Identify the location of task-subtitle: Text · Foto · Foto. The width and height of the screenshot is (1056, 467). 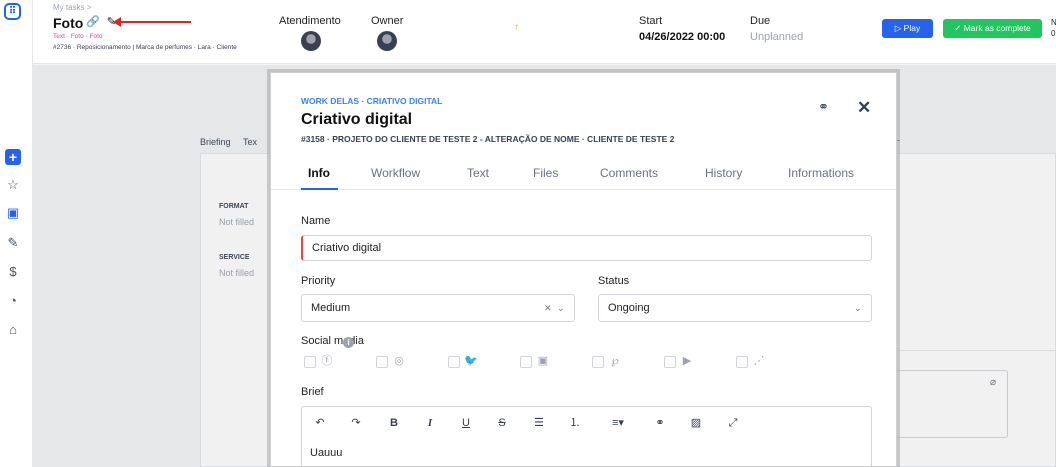
(78, 36).